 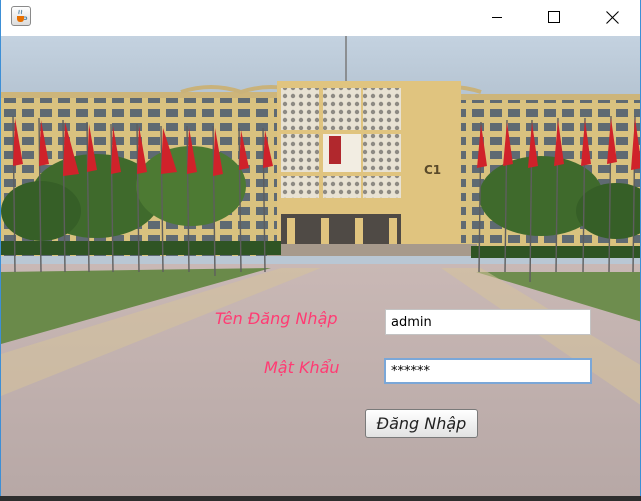 I want to click on password-label: Mật Khẩu, so click(x=302, y=367).